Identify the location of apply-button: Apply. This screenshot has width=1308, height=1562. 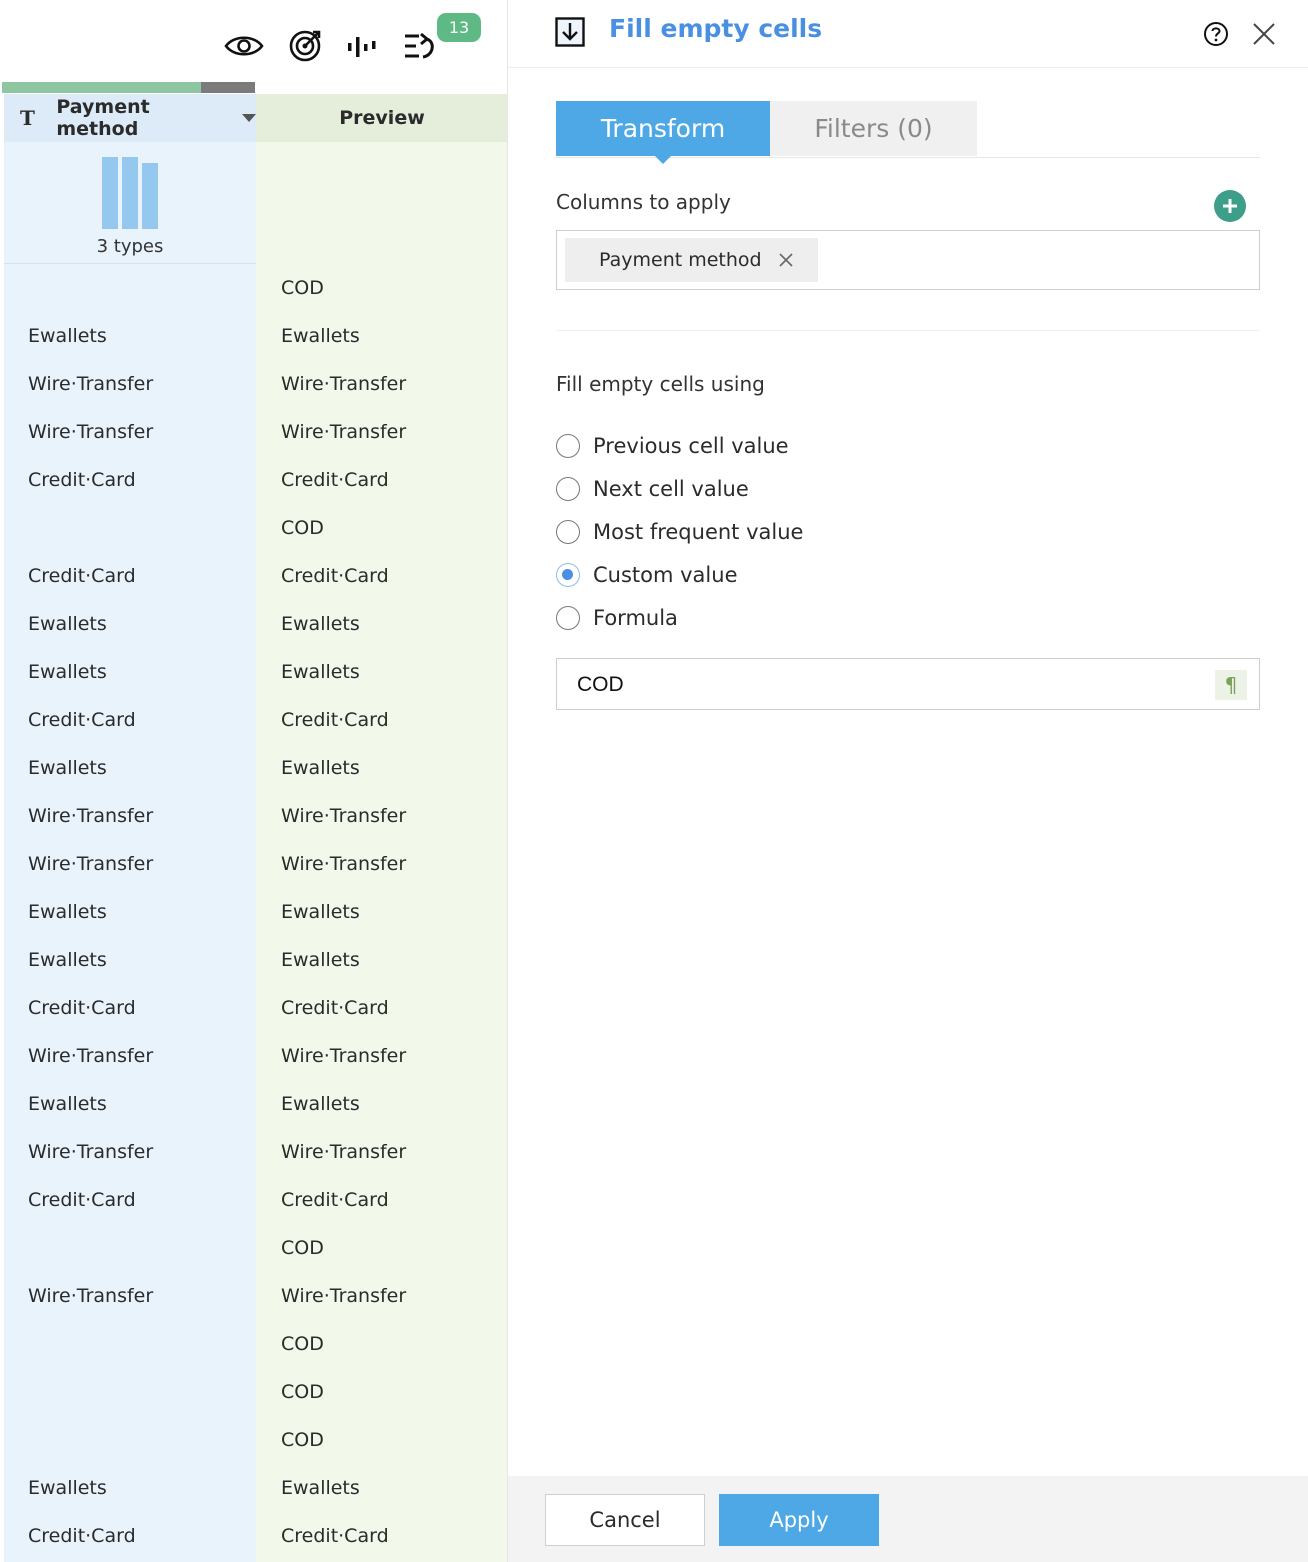
(799, 1520).